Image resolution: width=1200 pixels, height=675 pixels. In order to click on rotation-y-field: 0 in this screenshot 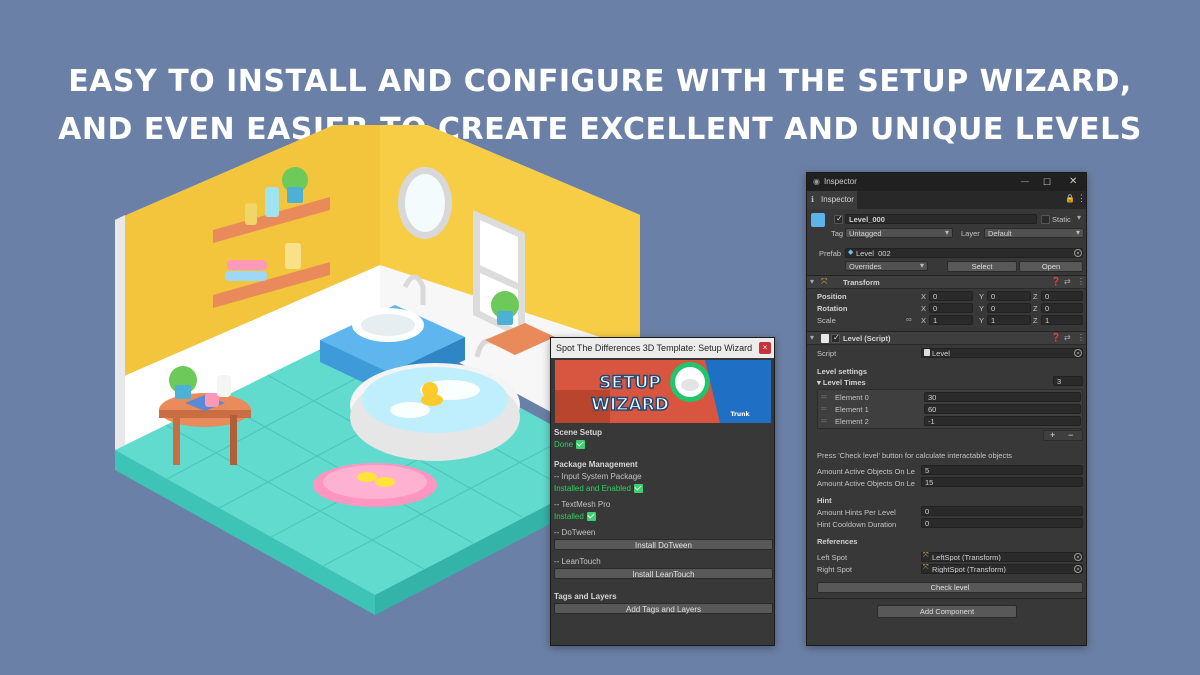, I will do `click(1009, 308)`.